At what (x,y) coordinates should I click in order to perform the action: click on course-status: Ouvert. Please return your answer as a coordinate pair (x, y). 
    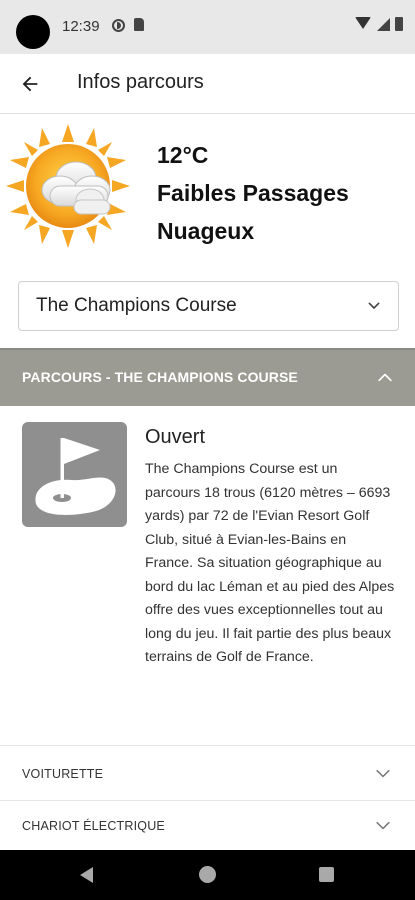
    Looking at the image, I should click on (175, 437).